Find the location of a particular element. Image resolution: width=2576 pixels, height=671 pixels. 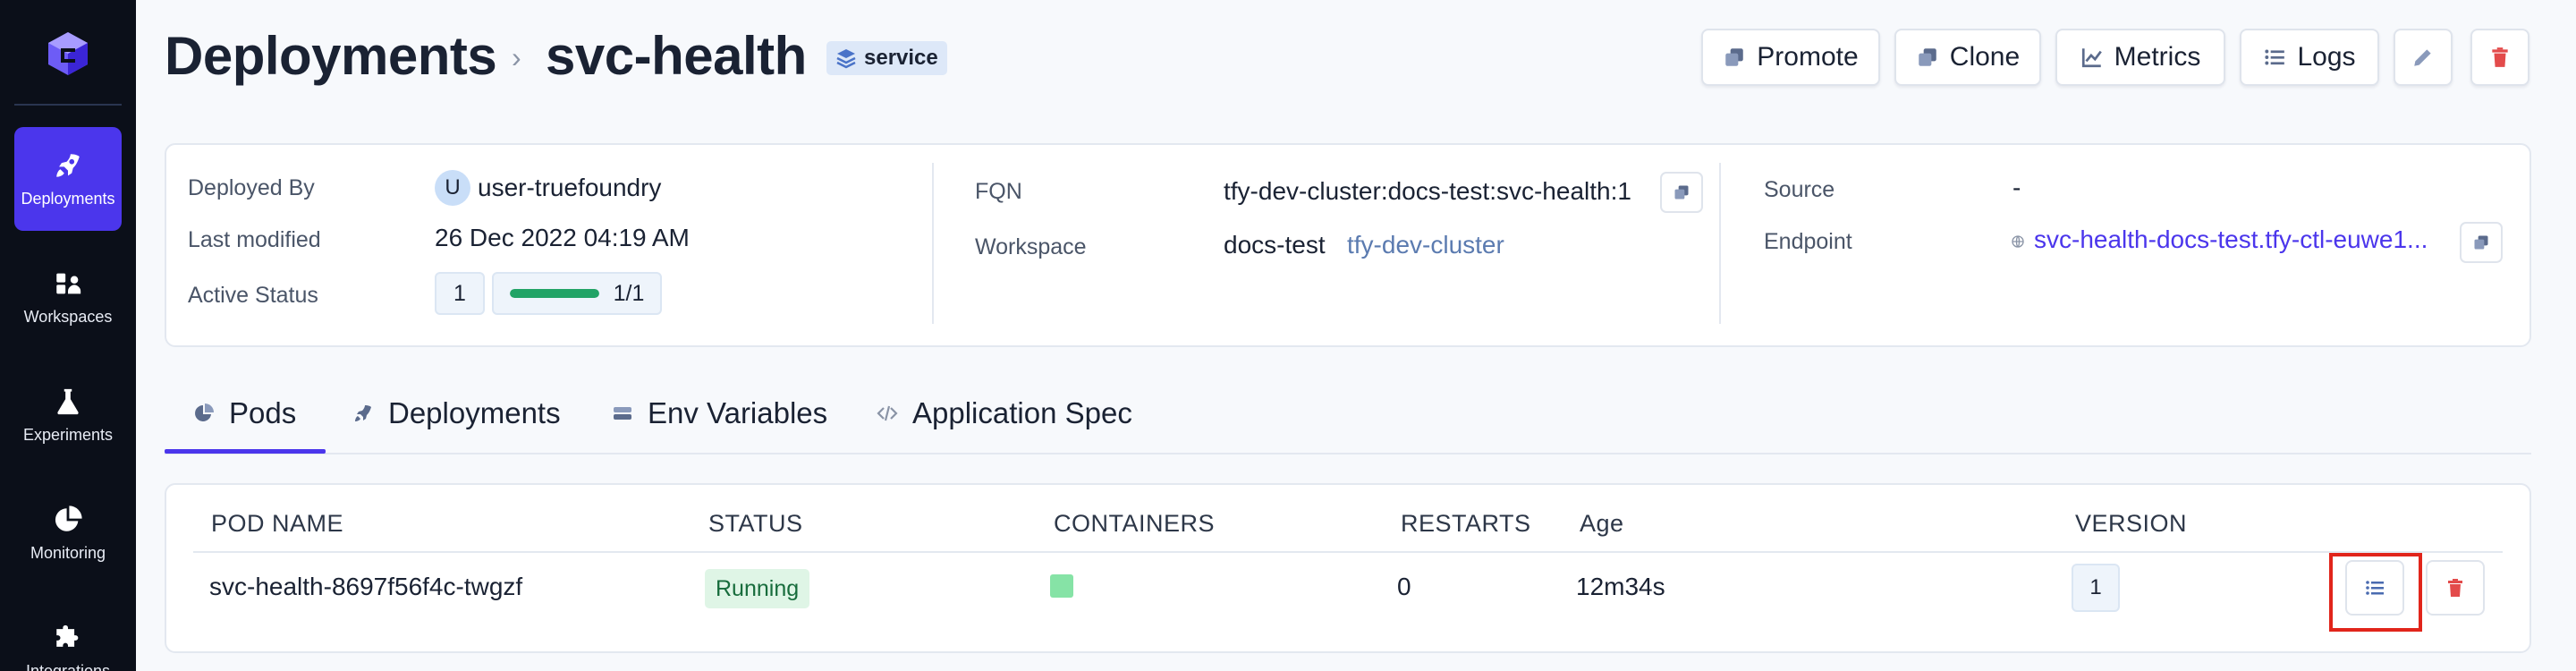

tabs-divider is located at coordinates (1348, 454).